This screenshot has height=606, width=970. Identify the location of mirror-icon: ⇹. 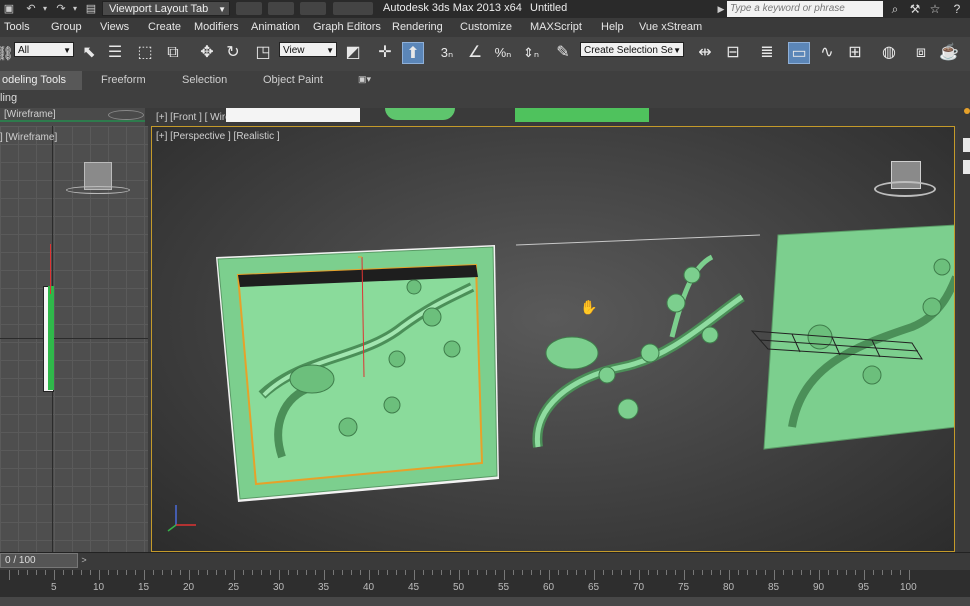
(705, 53).